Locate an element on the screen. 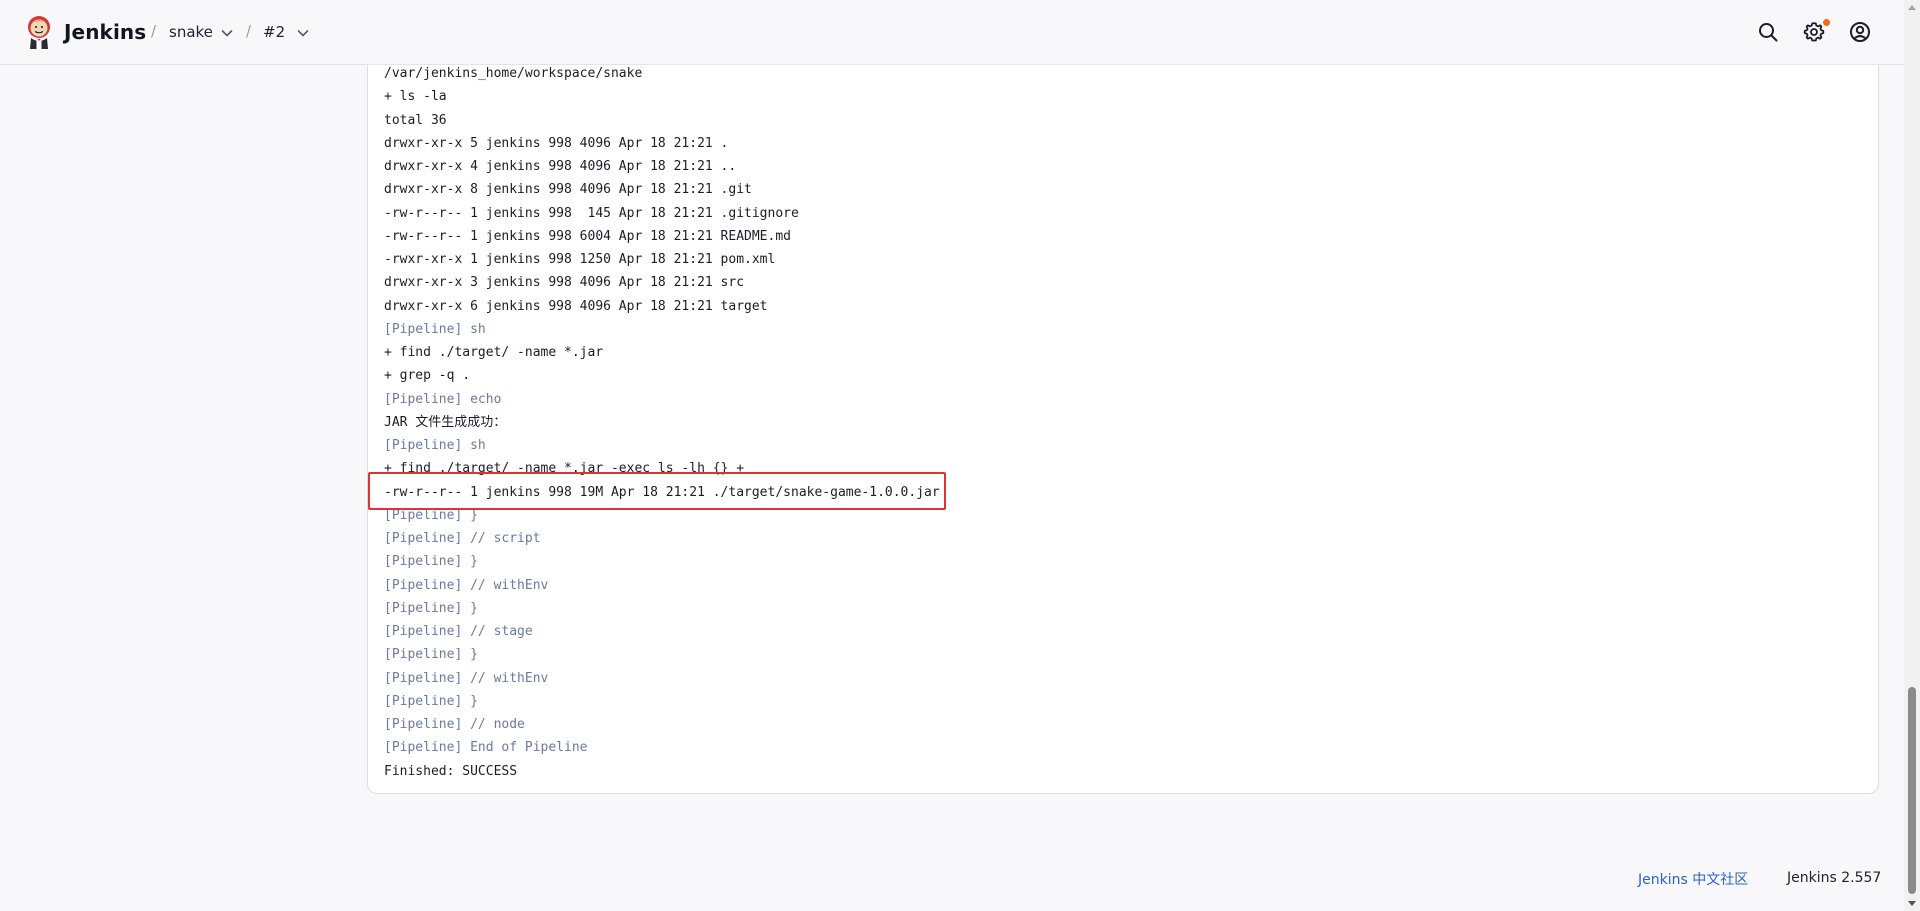 This screenshot has height=911, width=1920. search-icon is located at coordinates (1768, 32).